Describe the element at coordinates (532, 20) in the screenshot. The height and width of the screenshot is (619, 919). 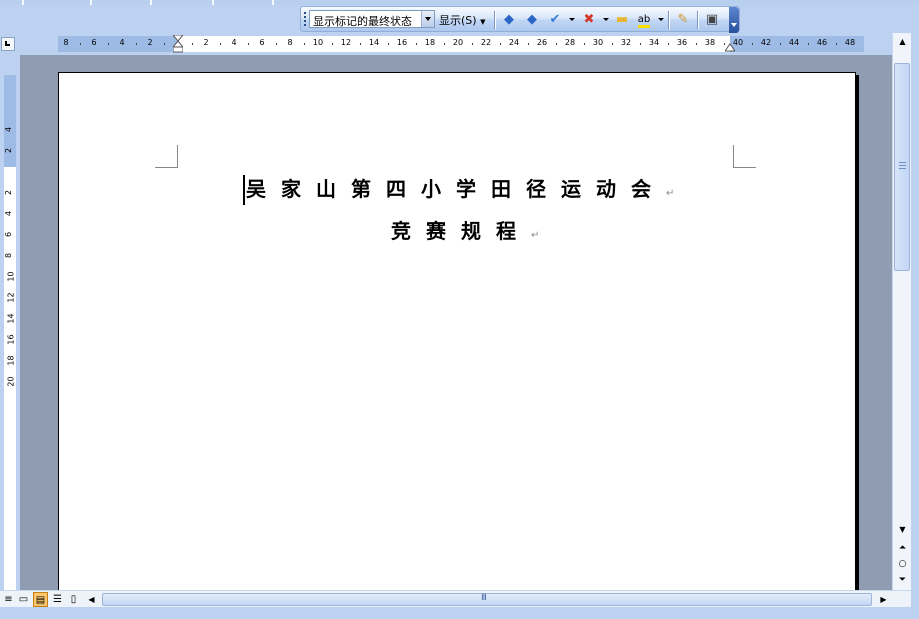
I see `next-change-icon: ◆` at that location.